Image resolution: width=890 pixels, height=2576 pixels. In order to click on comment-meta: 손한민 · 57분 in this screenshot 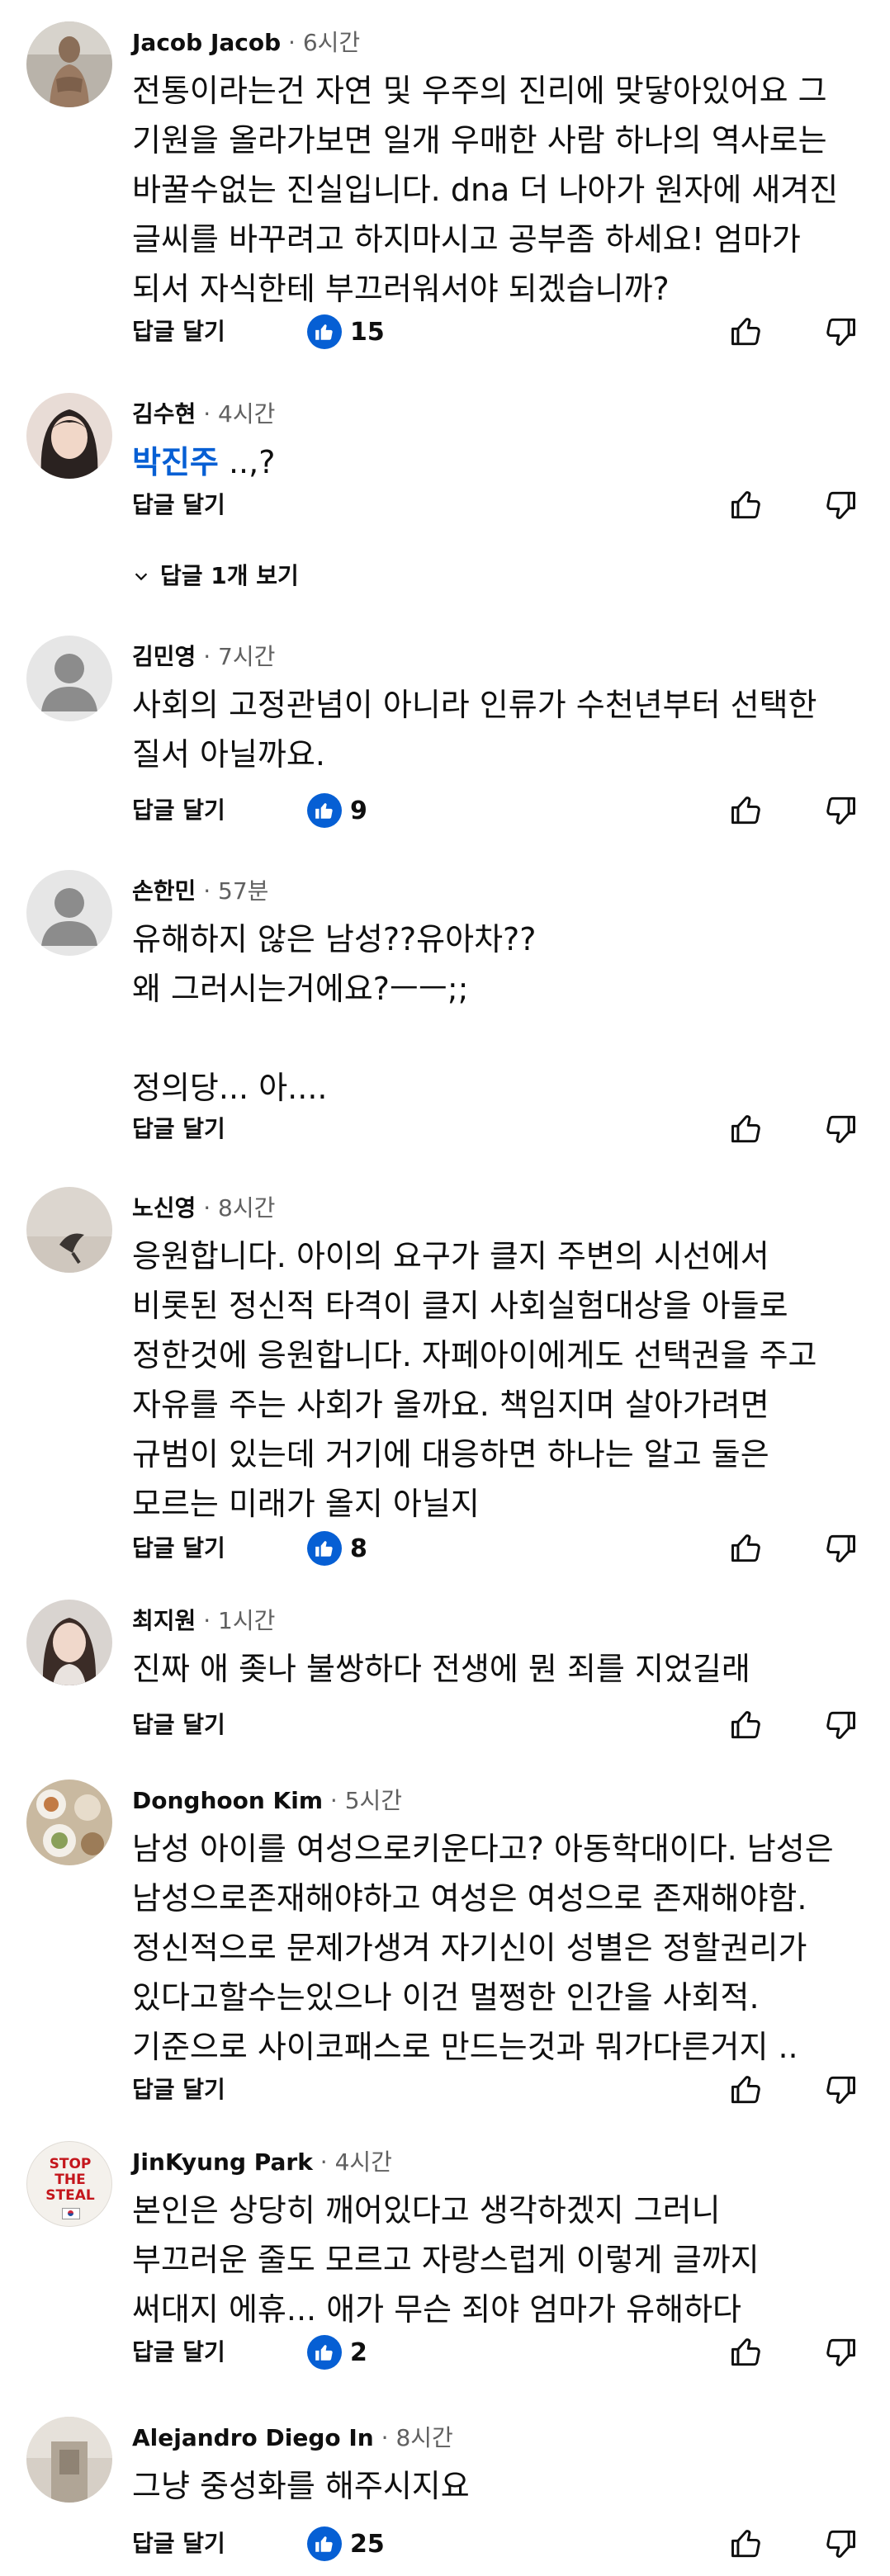, I will do `click(200, 891)`.